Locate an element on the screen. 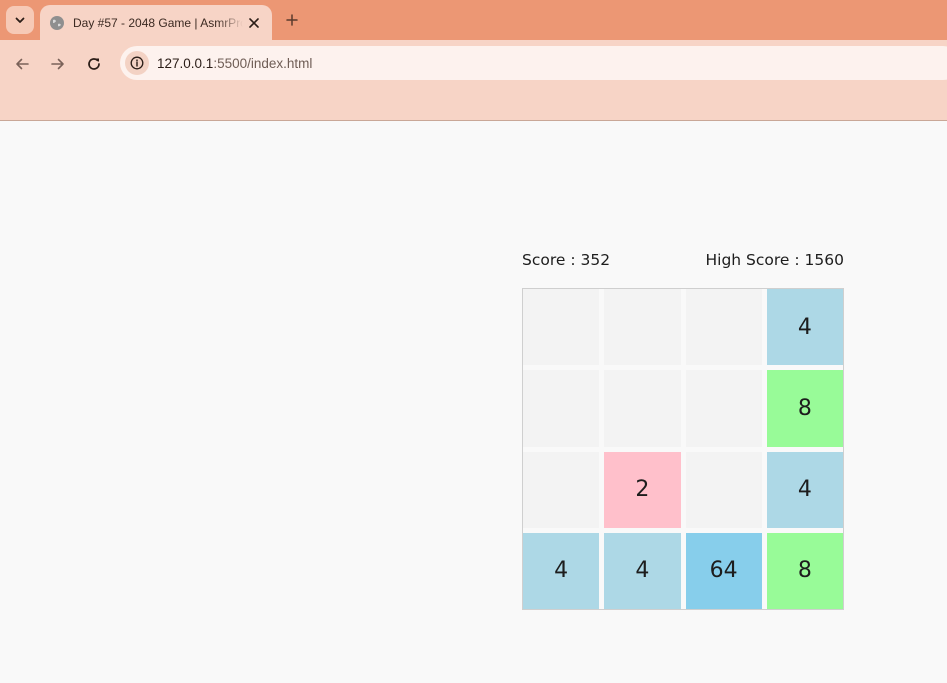  site-info-button is located at coordinates (137, 63).